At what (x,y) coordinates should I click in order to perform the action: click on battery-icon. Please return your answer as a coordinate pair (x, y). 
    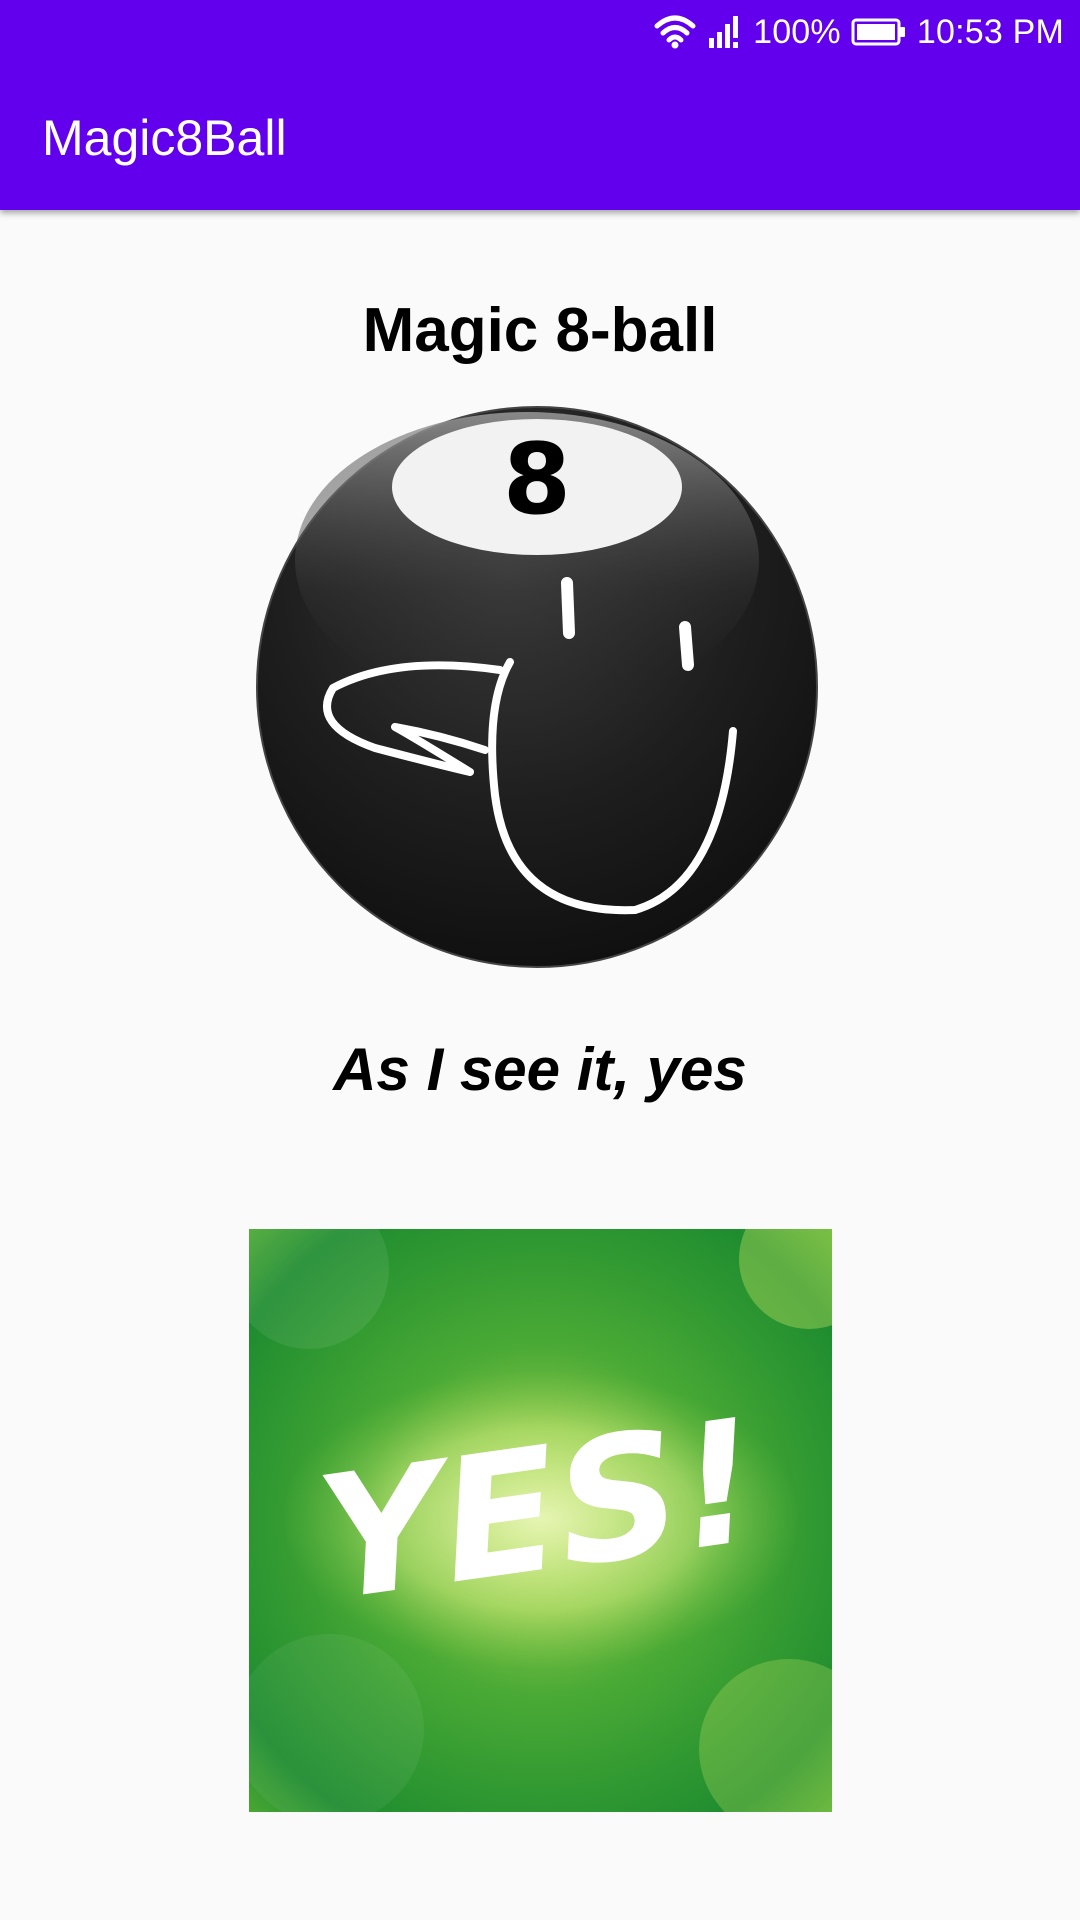
    Looking at the image, I should click on (879, 32).